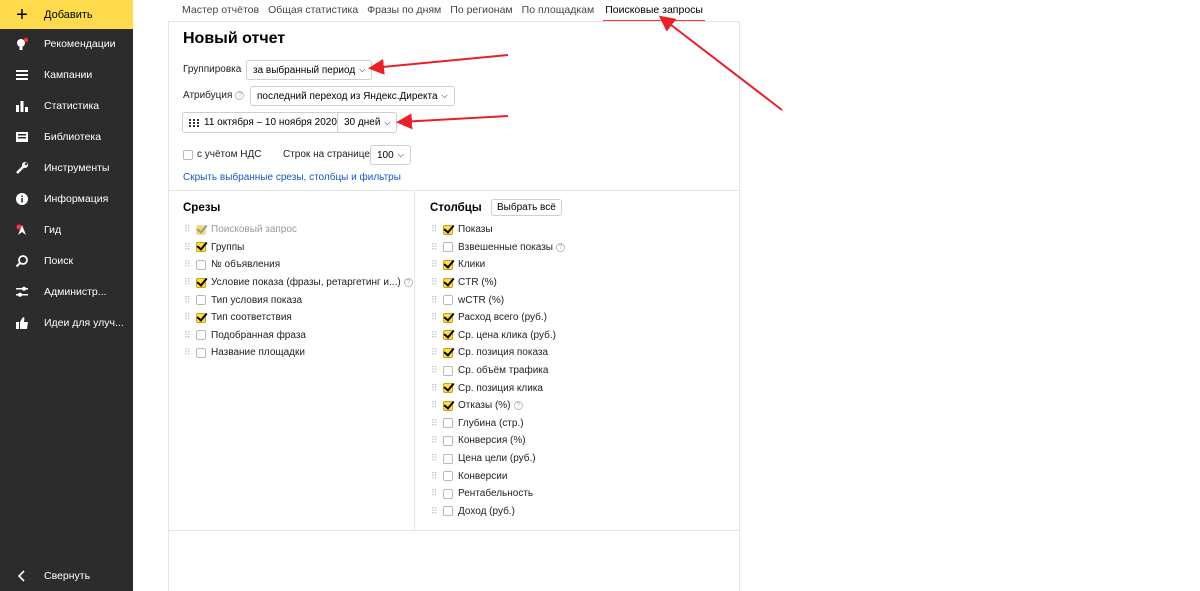 This screenshot has width=1200, height=591. Describe the element at coordinates (498, 371) in the screenshot. I see `list-item: ⠿ Ср. объём трафика` at that location.